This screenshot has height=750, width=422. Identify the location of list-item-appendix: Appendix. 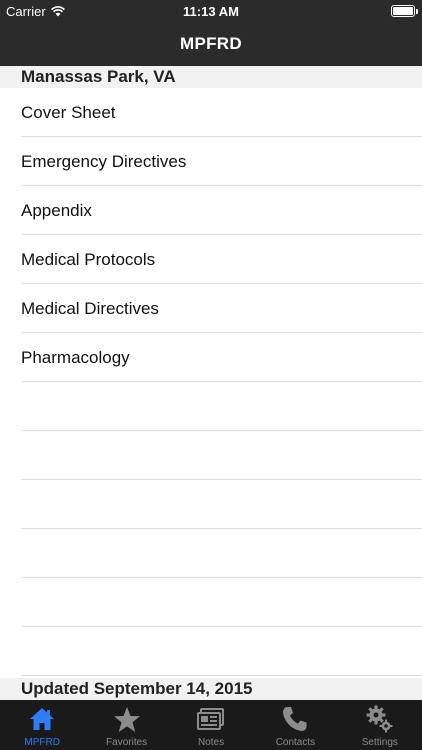
(221, 210).